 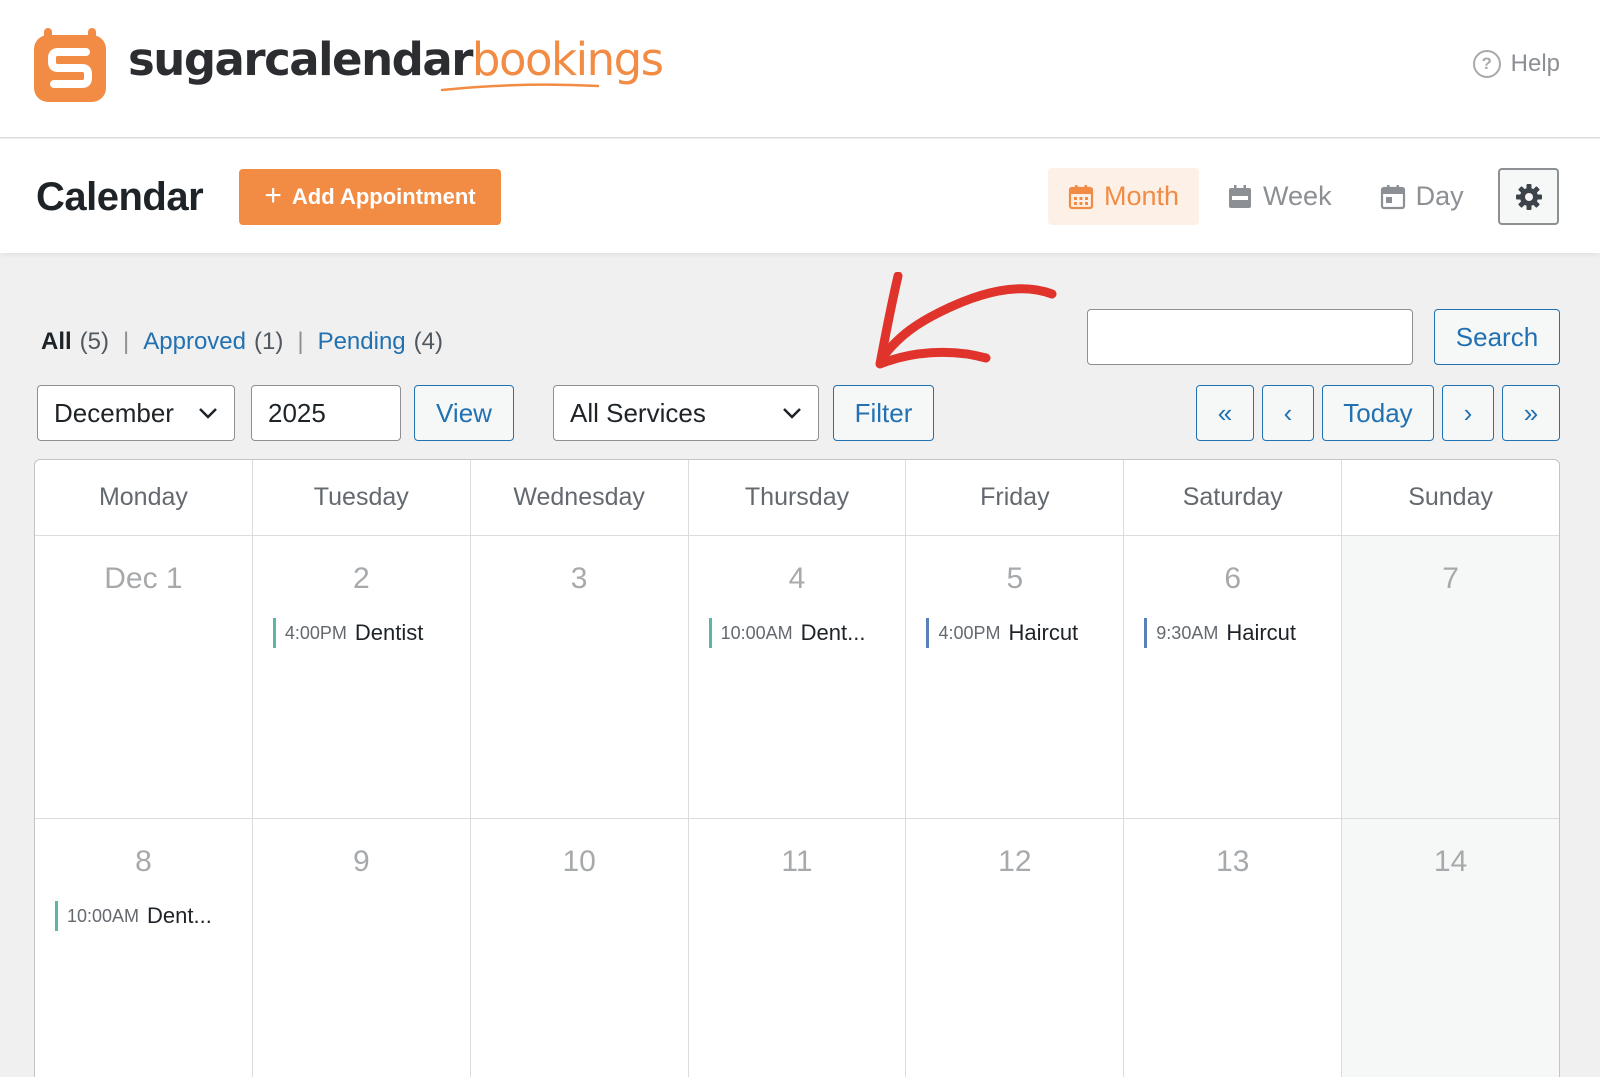 I want to click on weekday-label: Tuesday, so click(x=362, y=497).